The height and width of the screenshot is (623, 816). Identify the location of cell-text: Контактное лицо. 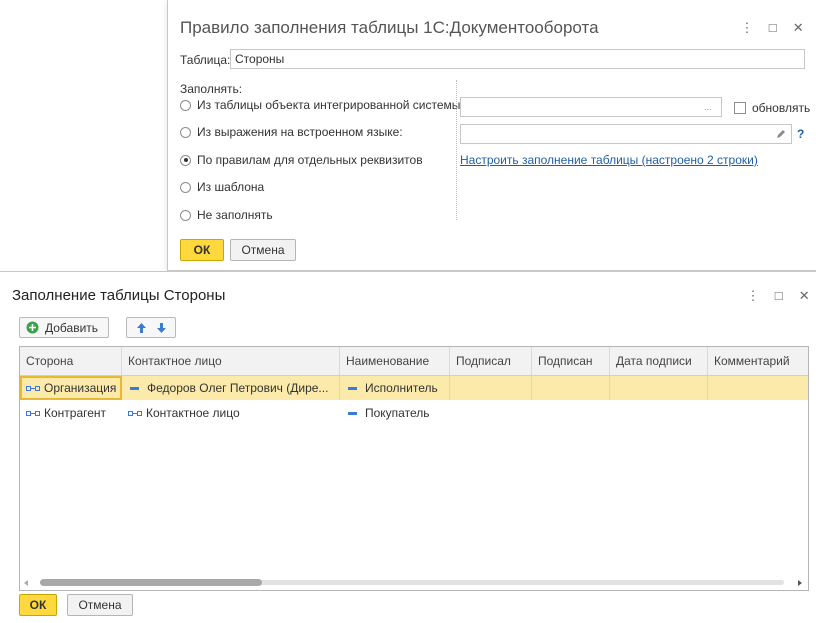
(193, 413).